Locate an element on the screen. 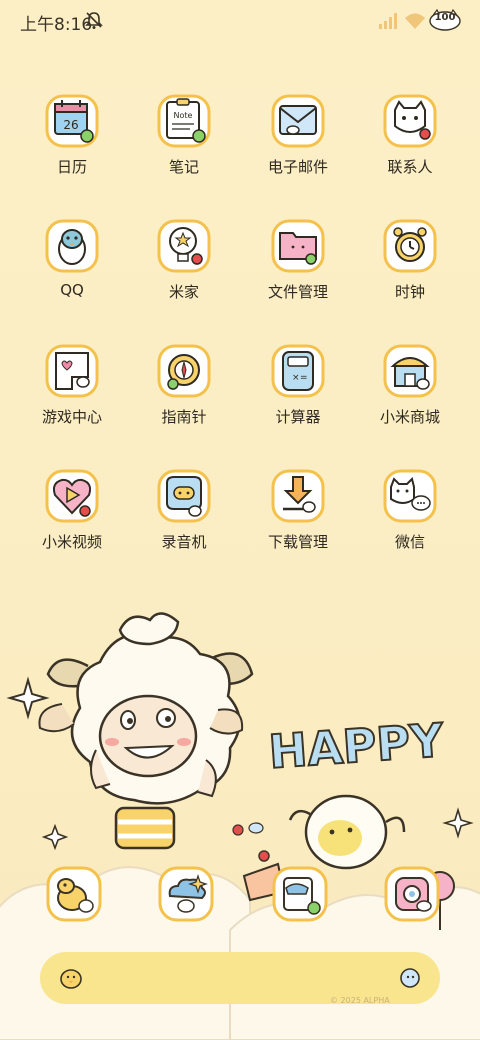  app-label: 小米商城 is located at coordinates (409, 417).